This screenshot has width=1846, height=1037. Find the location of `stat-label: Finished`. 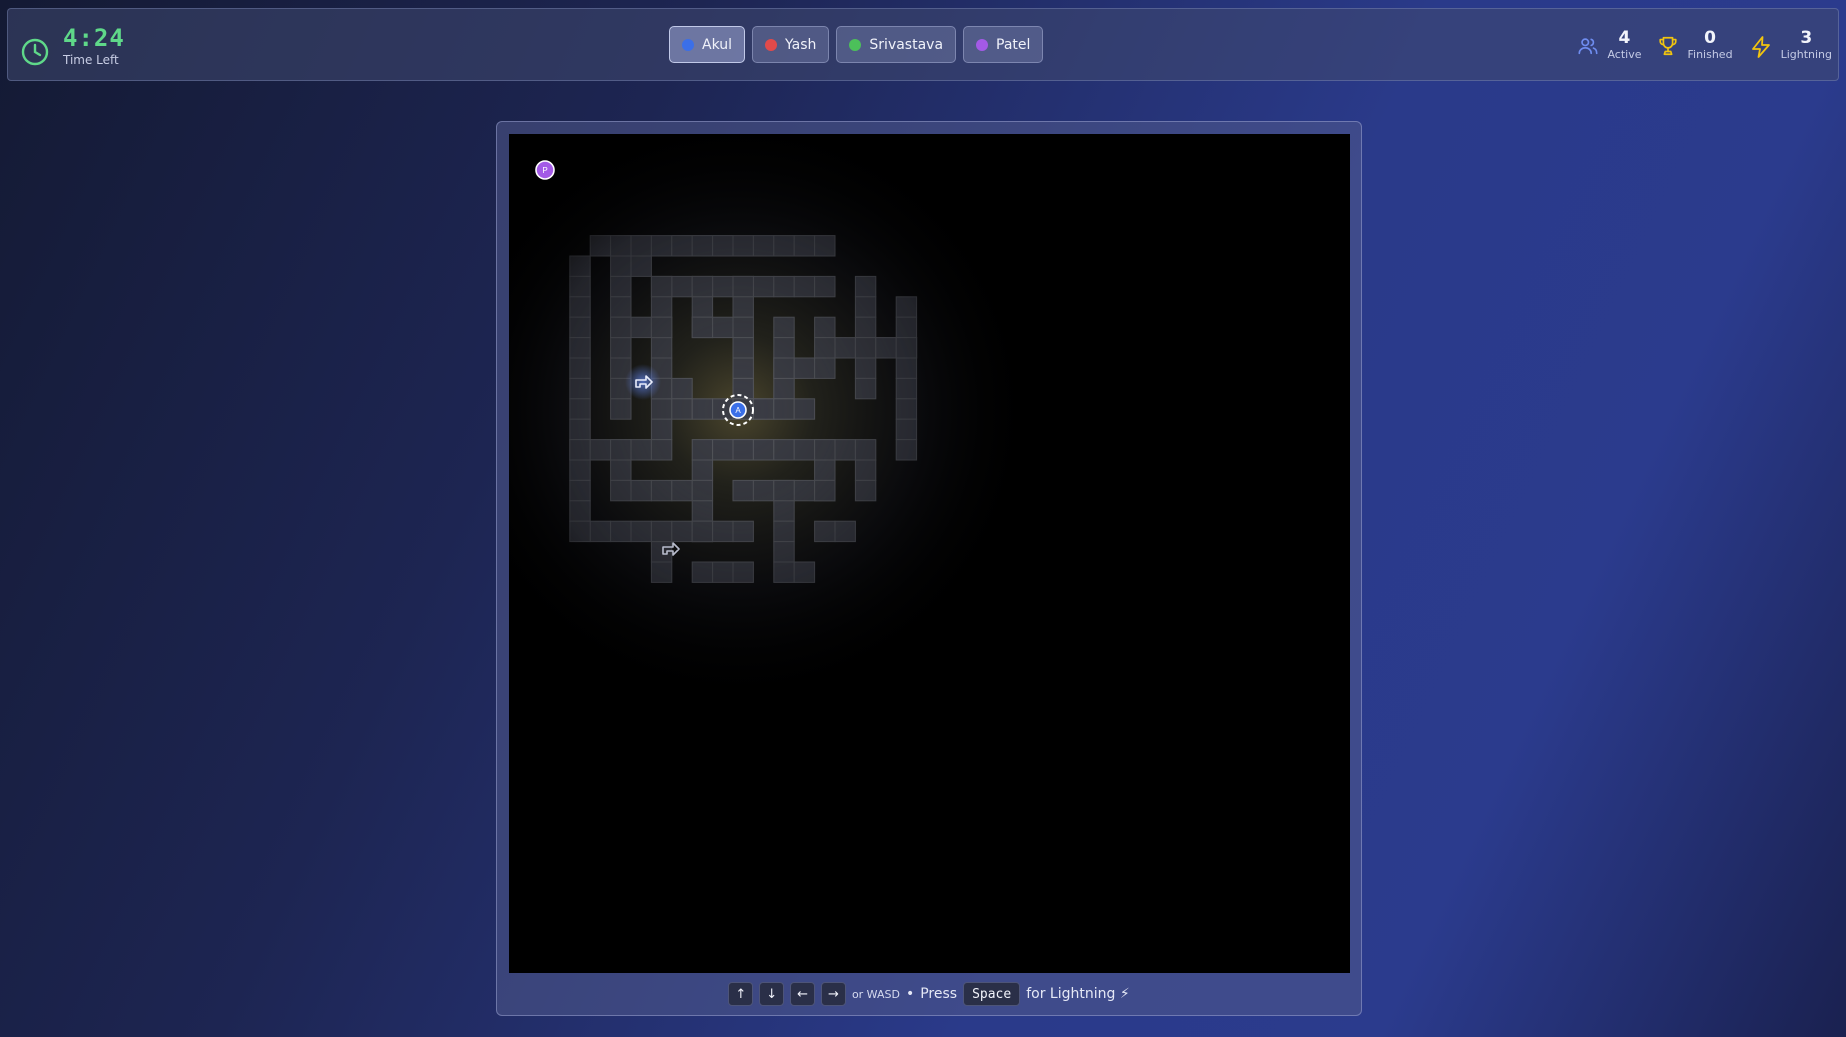

stat-label: Finished is located at coordinates (1710, 54).